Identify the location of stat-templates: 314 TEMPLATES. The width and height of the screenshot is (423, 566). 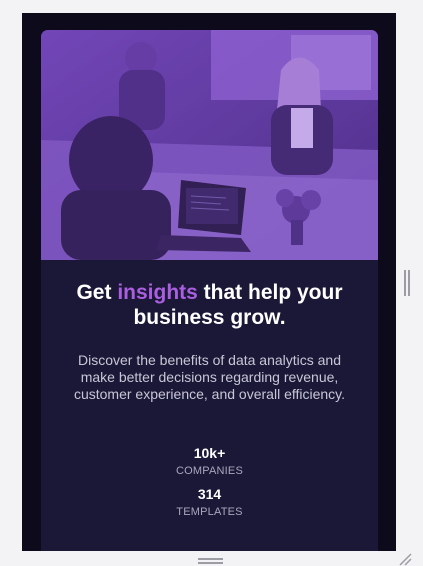
(209, 502).